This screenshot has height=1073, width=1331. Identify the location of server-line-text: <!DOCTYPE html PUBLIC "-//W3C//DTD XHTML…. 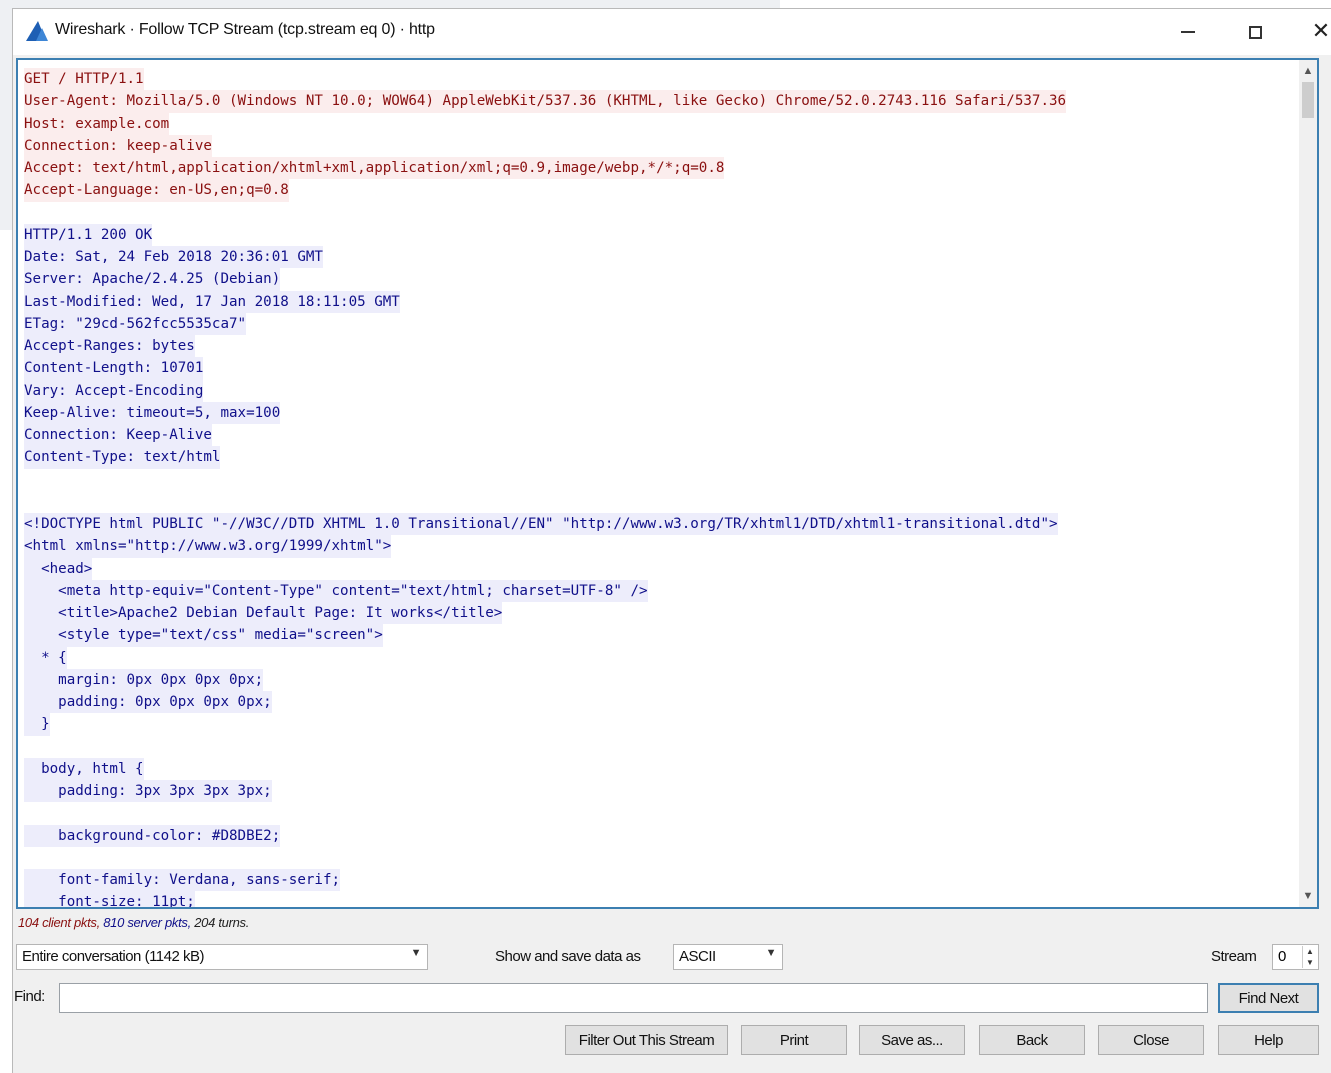
(541, 524).